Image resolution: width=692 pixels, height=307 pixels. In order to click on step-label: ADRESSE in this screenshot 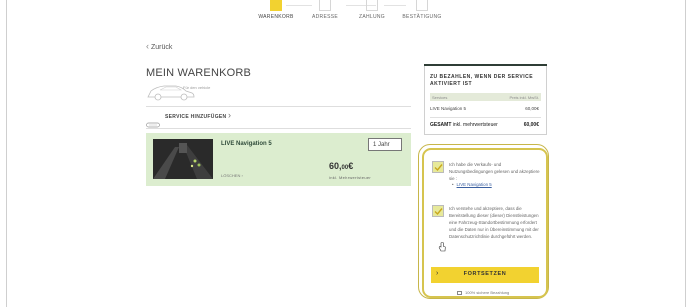, I will do `click(325, 17)`.